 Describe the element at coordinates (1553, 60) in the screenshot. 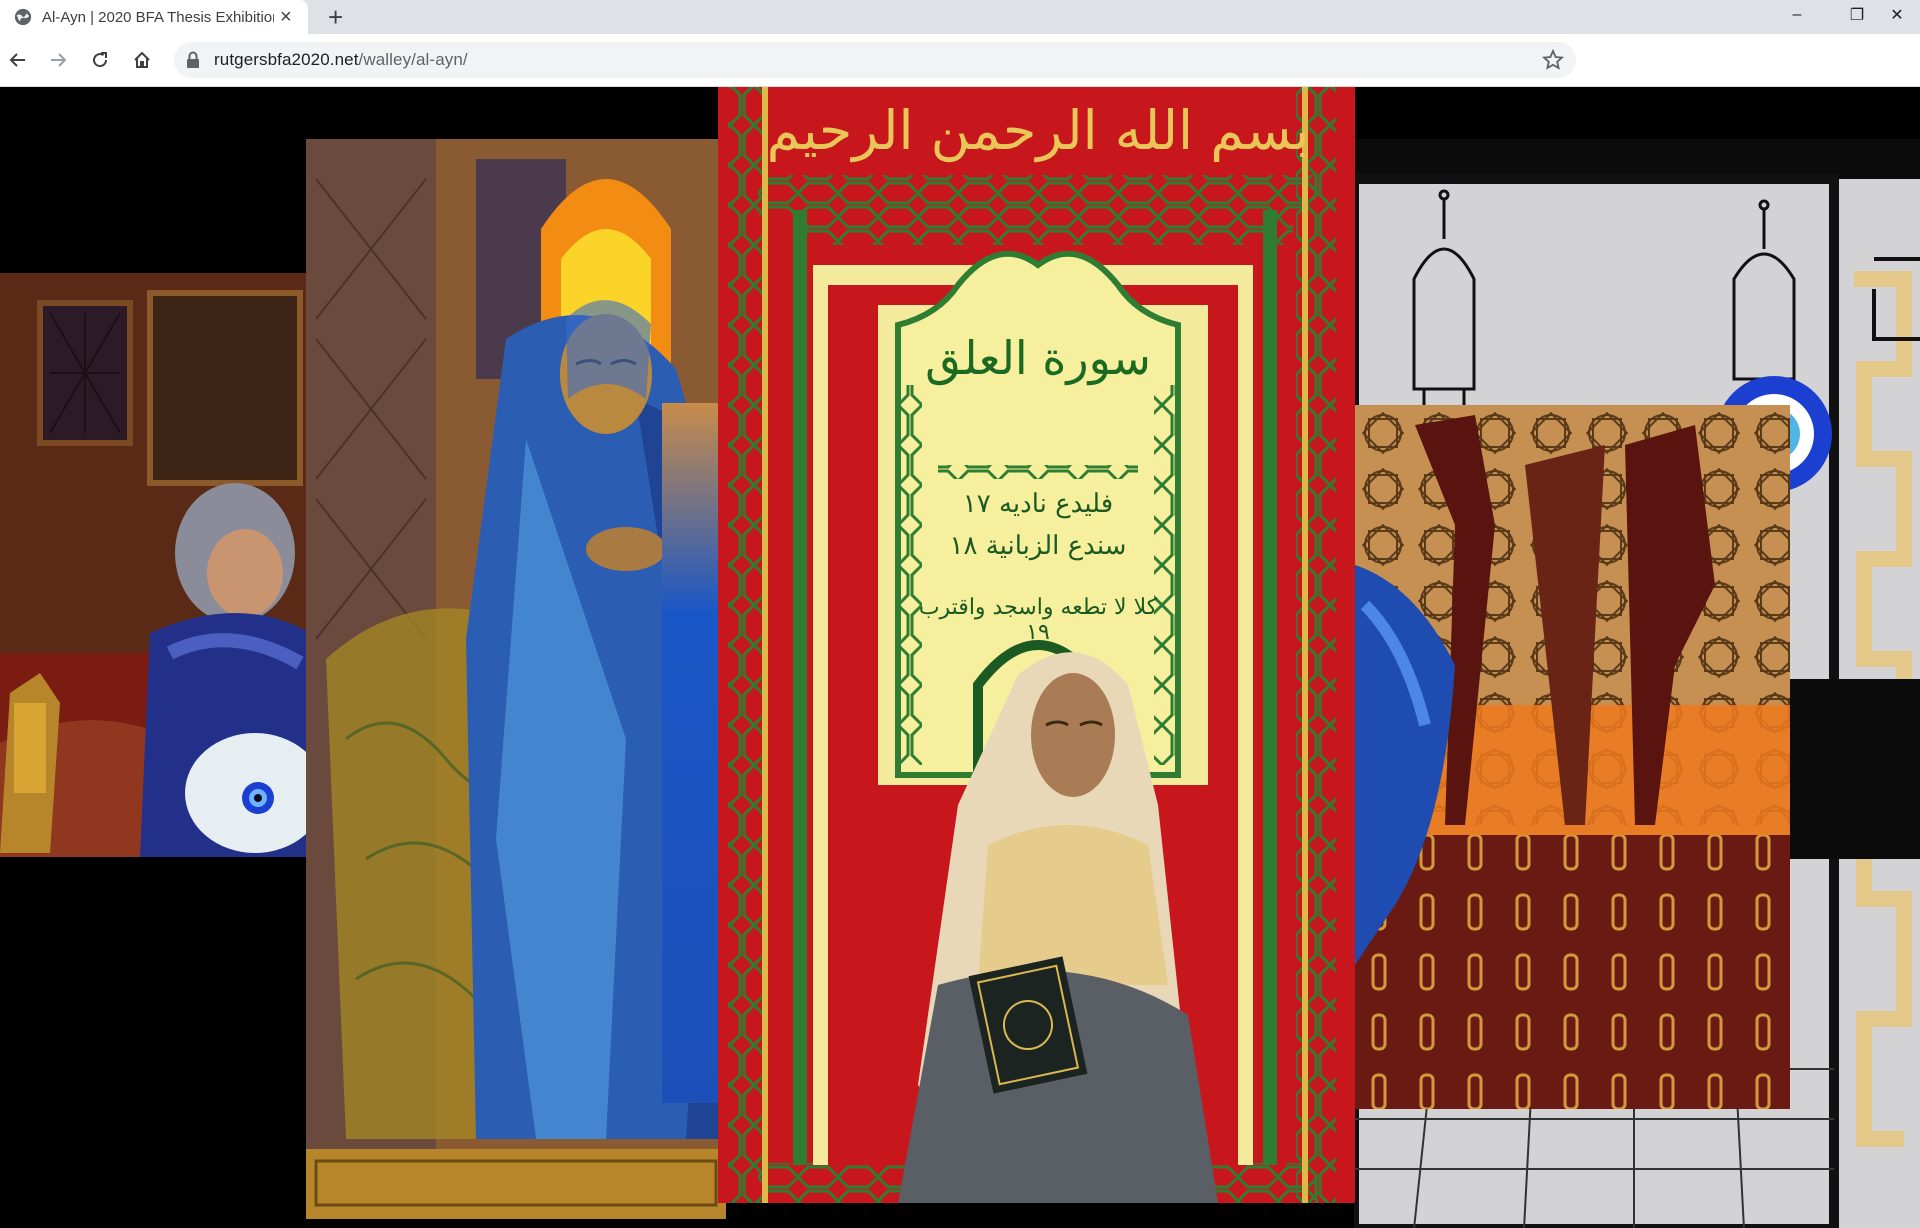

I see `star-icon` at that location.